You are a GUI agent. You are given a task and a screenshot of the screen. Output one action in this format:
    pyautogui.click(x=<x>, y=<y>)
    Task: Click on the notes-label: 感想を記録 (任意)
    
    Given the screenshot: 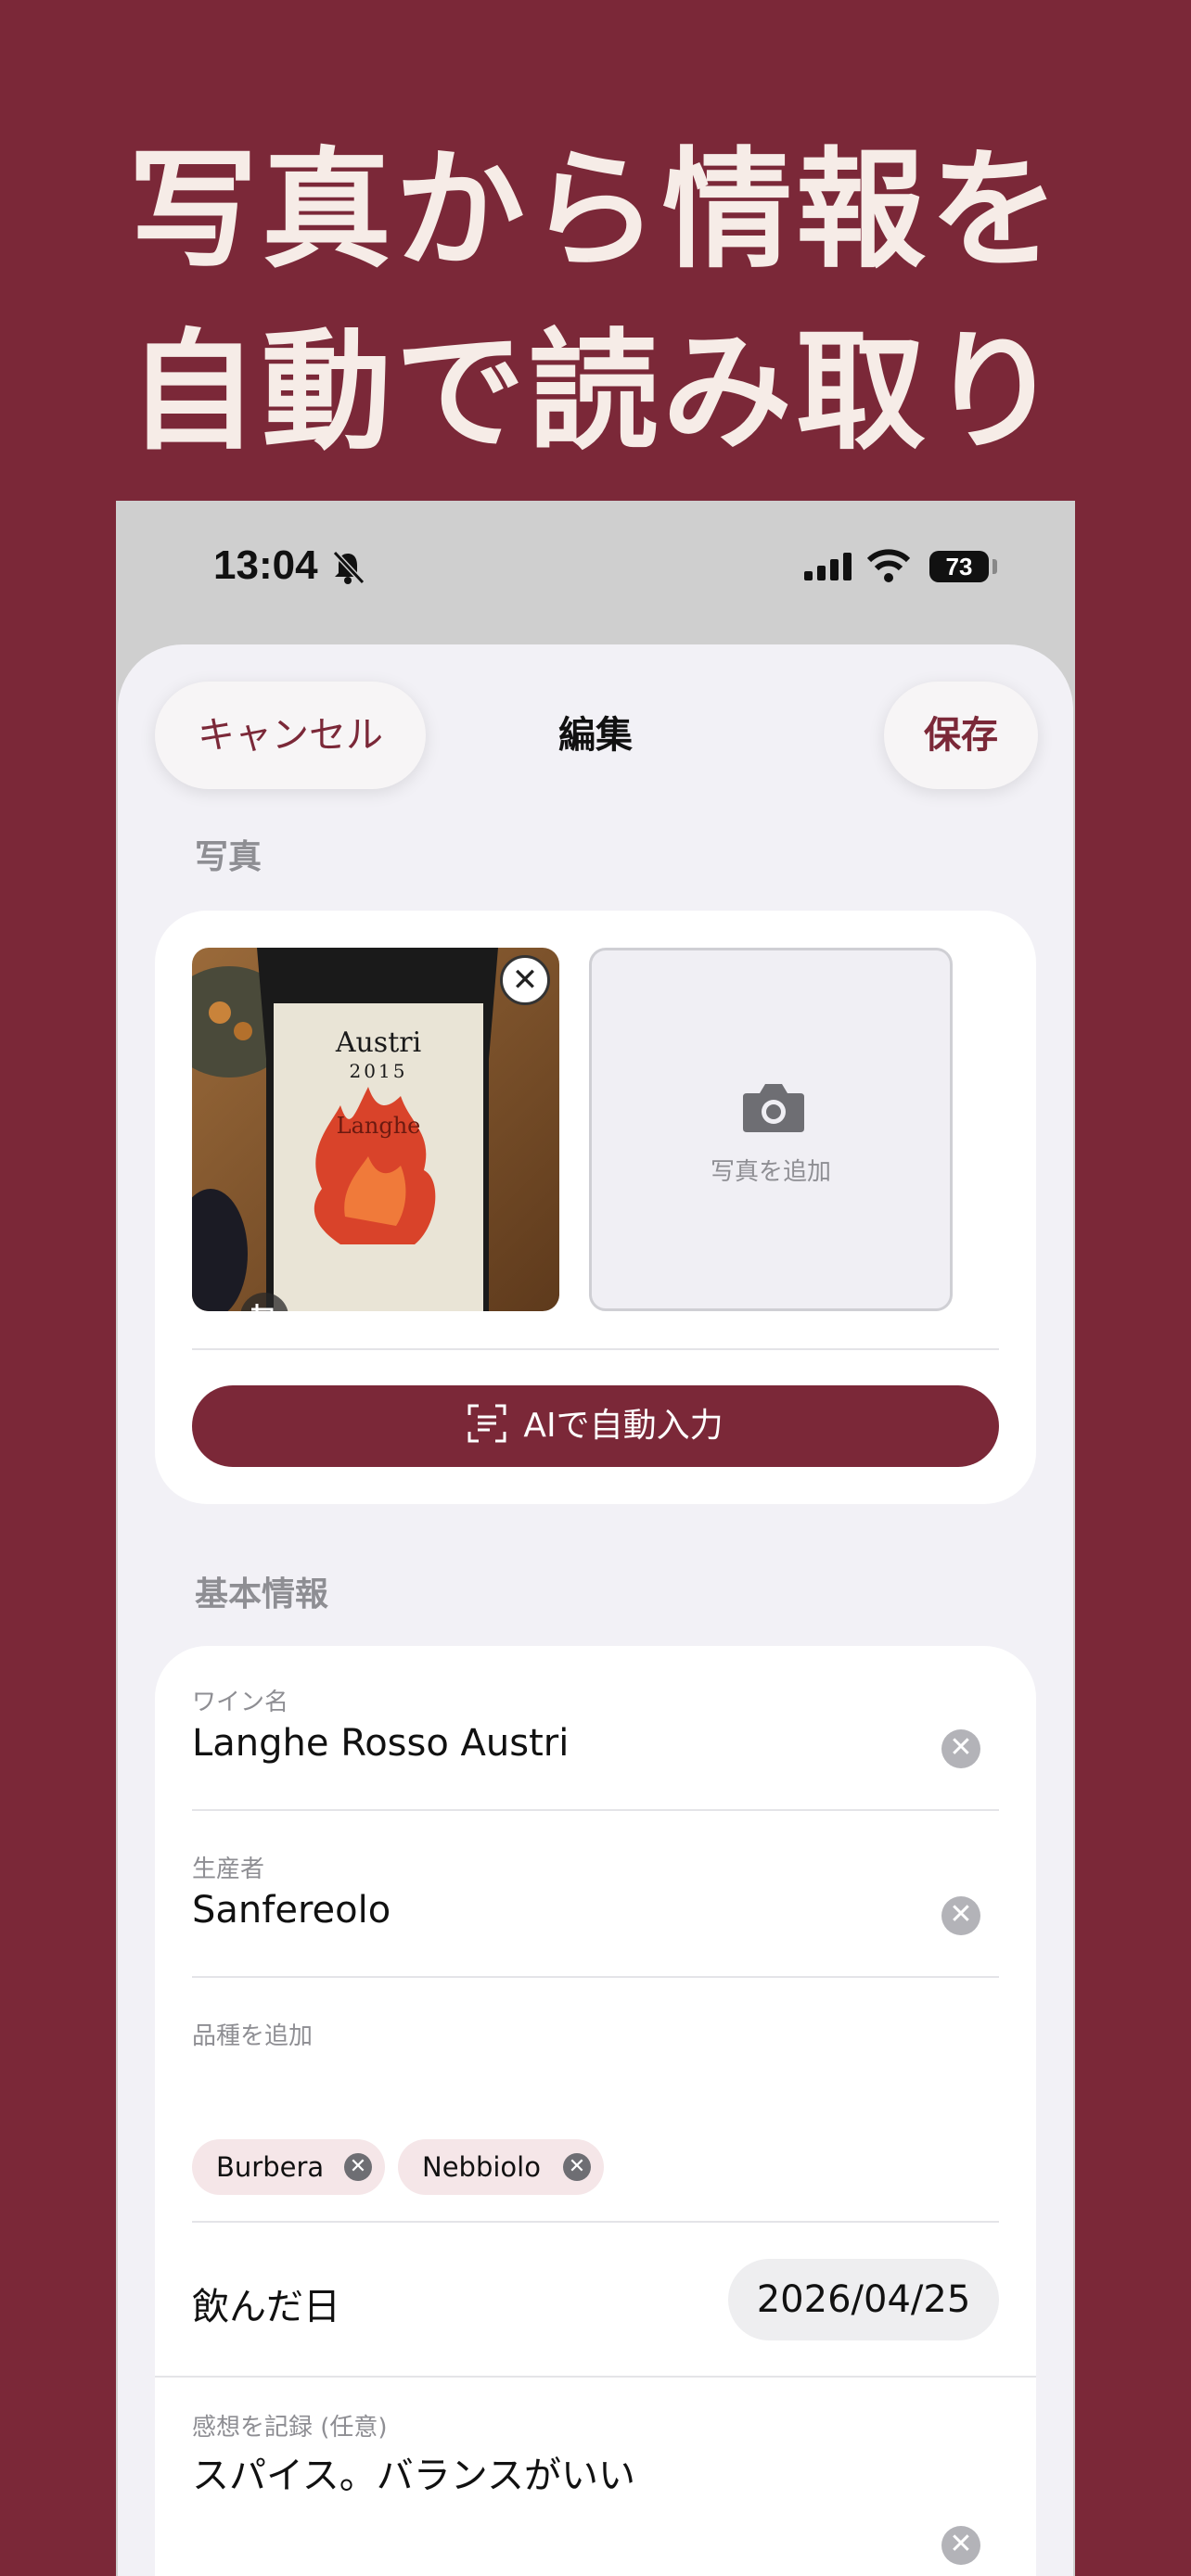 What is the action you would take?
    pyautogui.click(x=290, y=2428)
    